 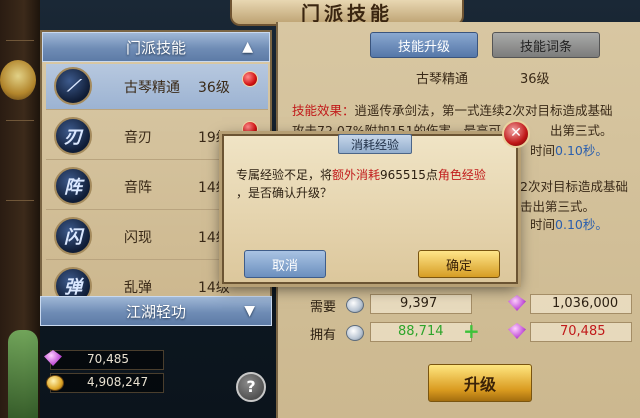 I want to click on have-label: 拥有, so click(x=323, y=335).